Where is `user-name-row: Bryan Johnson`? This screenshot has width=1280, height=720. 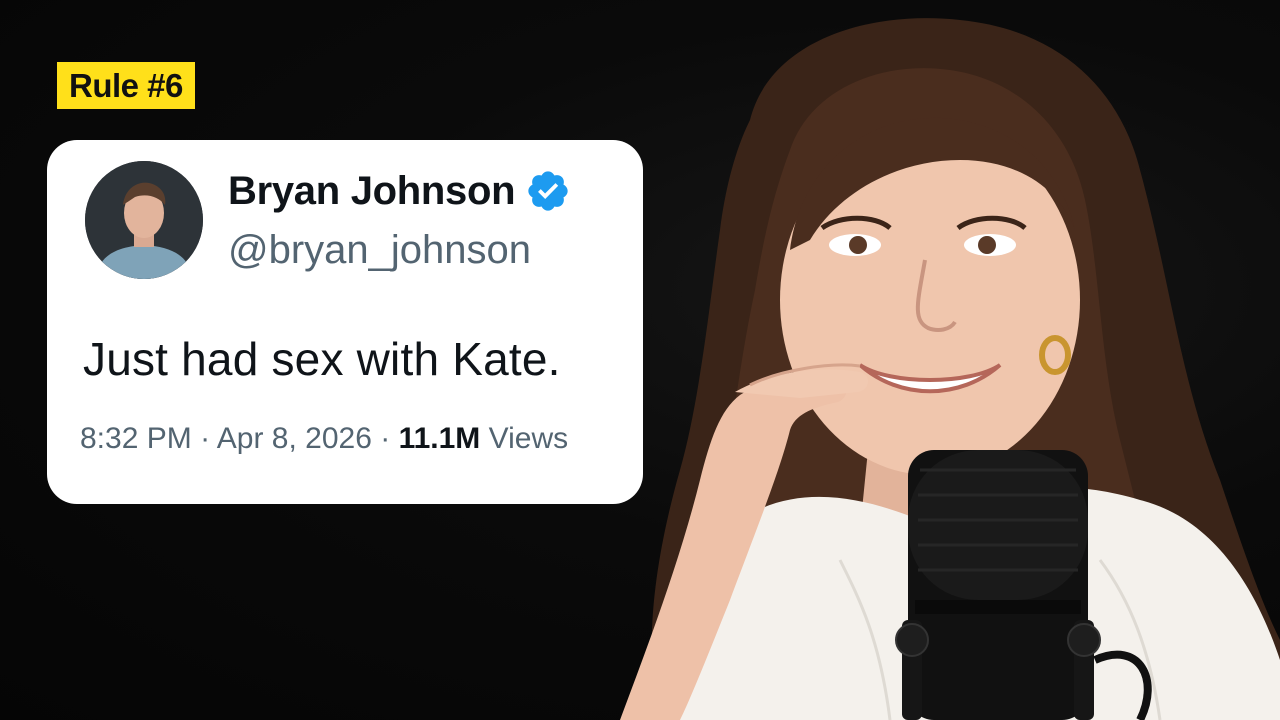
user-name-row: Bryan Johnson is located at coordinates (399, 191).